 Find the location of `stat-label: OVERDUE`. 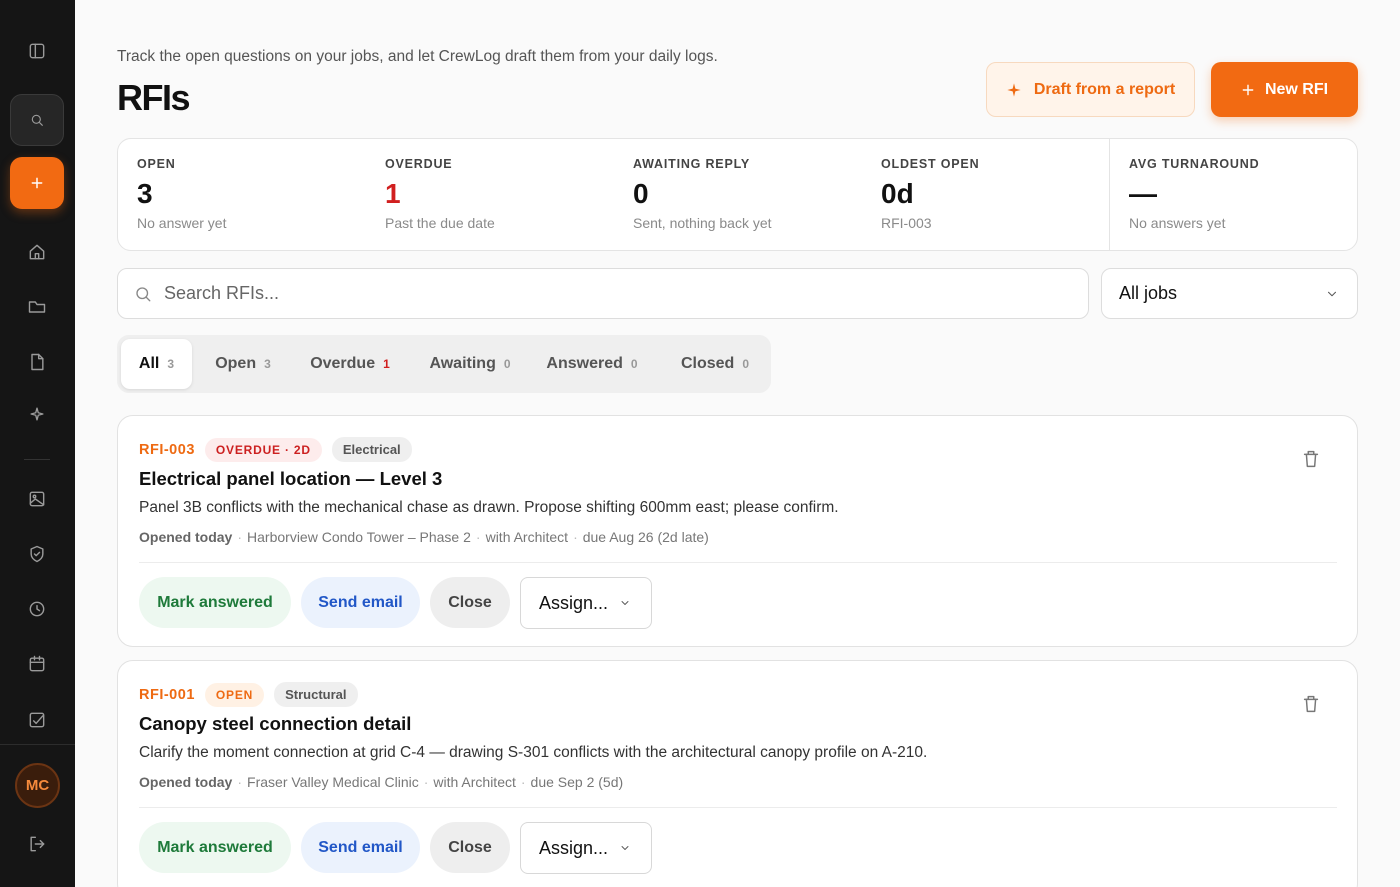

stat-label: OVERDUE is located at coordinates (419, 164).